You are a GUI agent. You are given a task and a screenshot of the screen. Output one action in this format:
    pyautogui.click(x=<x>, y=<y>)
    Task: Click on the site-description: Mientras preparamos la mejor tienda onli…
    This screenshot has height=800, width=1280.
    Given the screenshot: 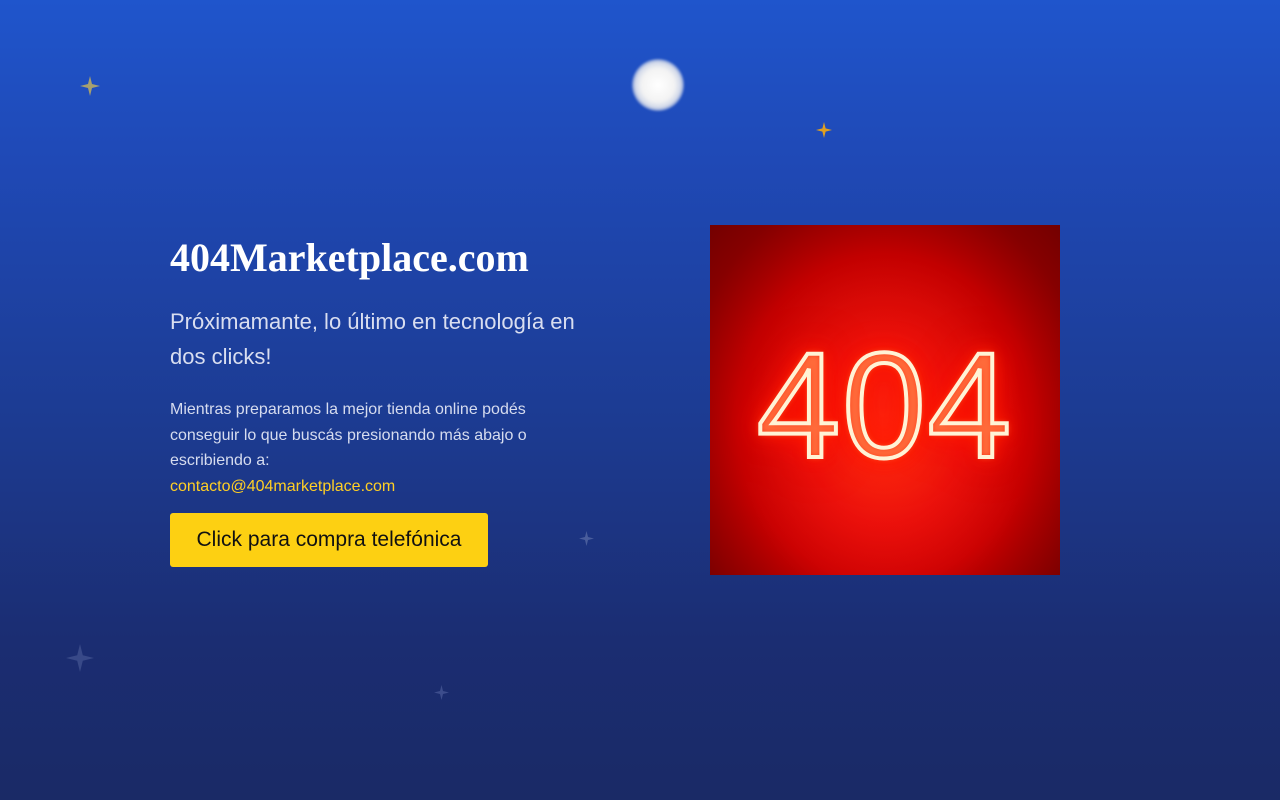 What is the action you would take?
    pyautogui.click(x=370, y=448)
    